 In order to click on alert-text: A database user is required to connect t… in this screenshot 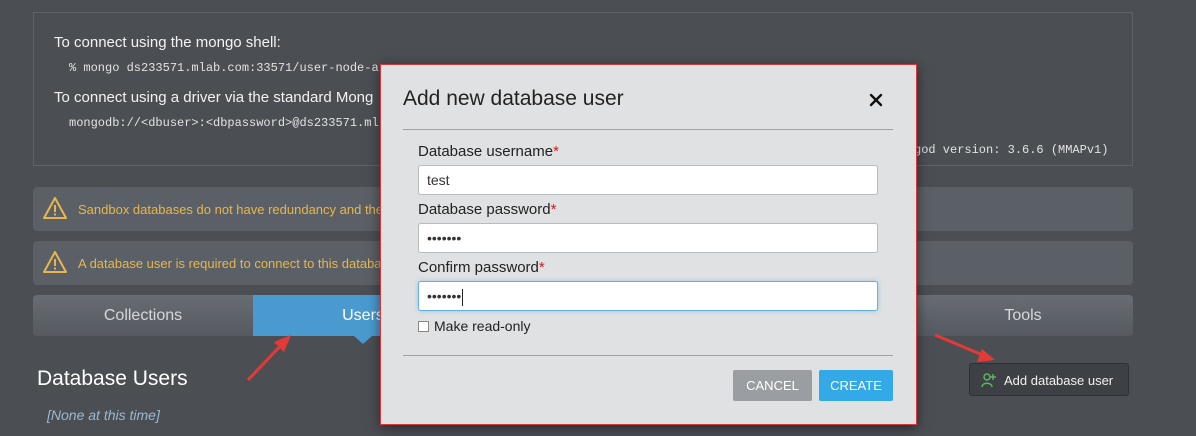, I will do `click(230, 263)`.